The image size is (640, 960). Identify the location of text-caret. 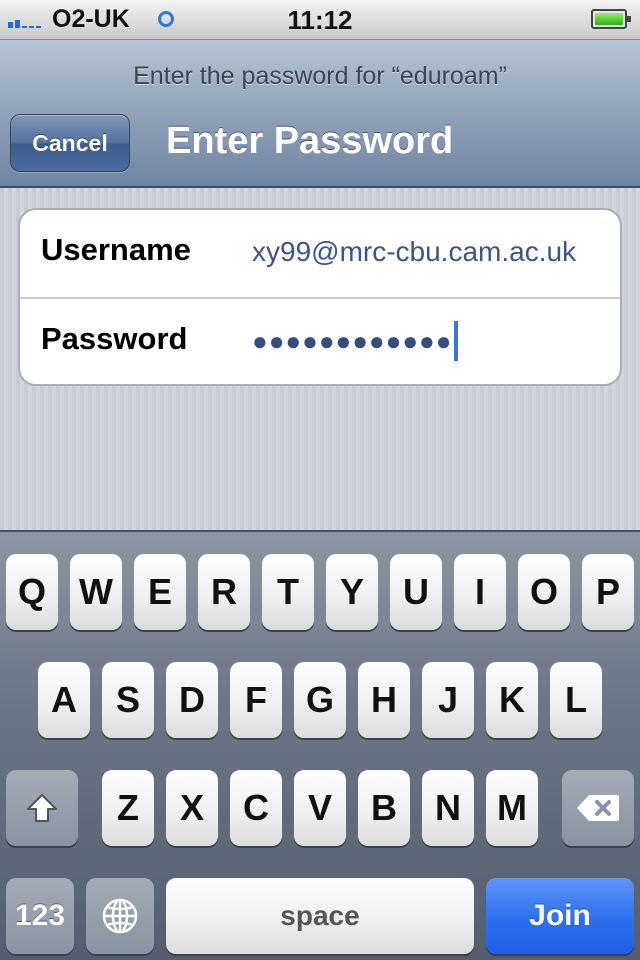
(456, 341).